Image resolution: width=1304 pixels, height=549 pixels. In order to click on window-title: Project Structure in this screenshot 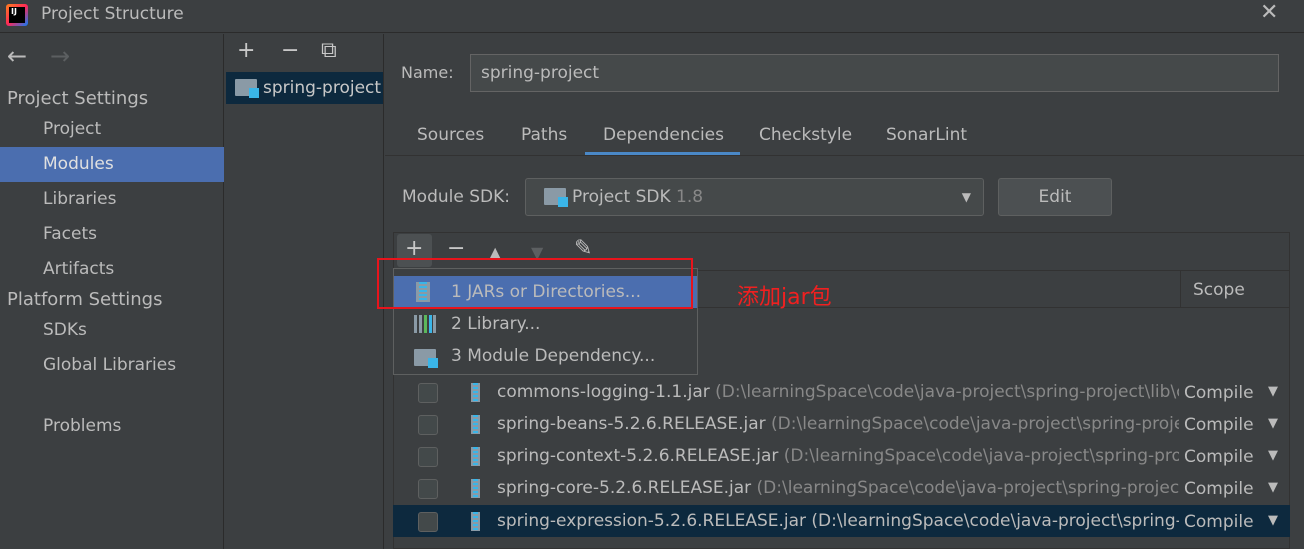, I will do `click(112, 14)`.